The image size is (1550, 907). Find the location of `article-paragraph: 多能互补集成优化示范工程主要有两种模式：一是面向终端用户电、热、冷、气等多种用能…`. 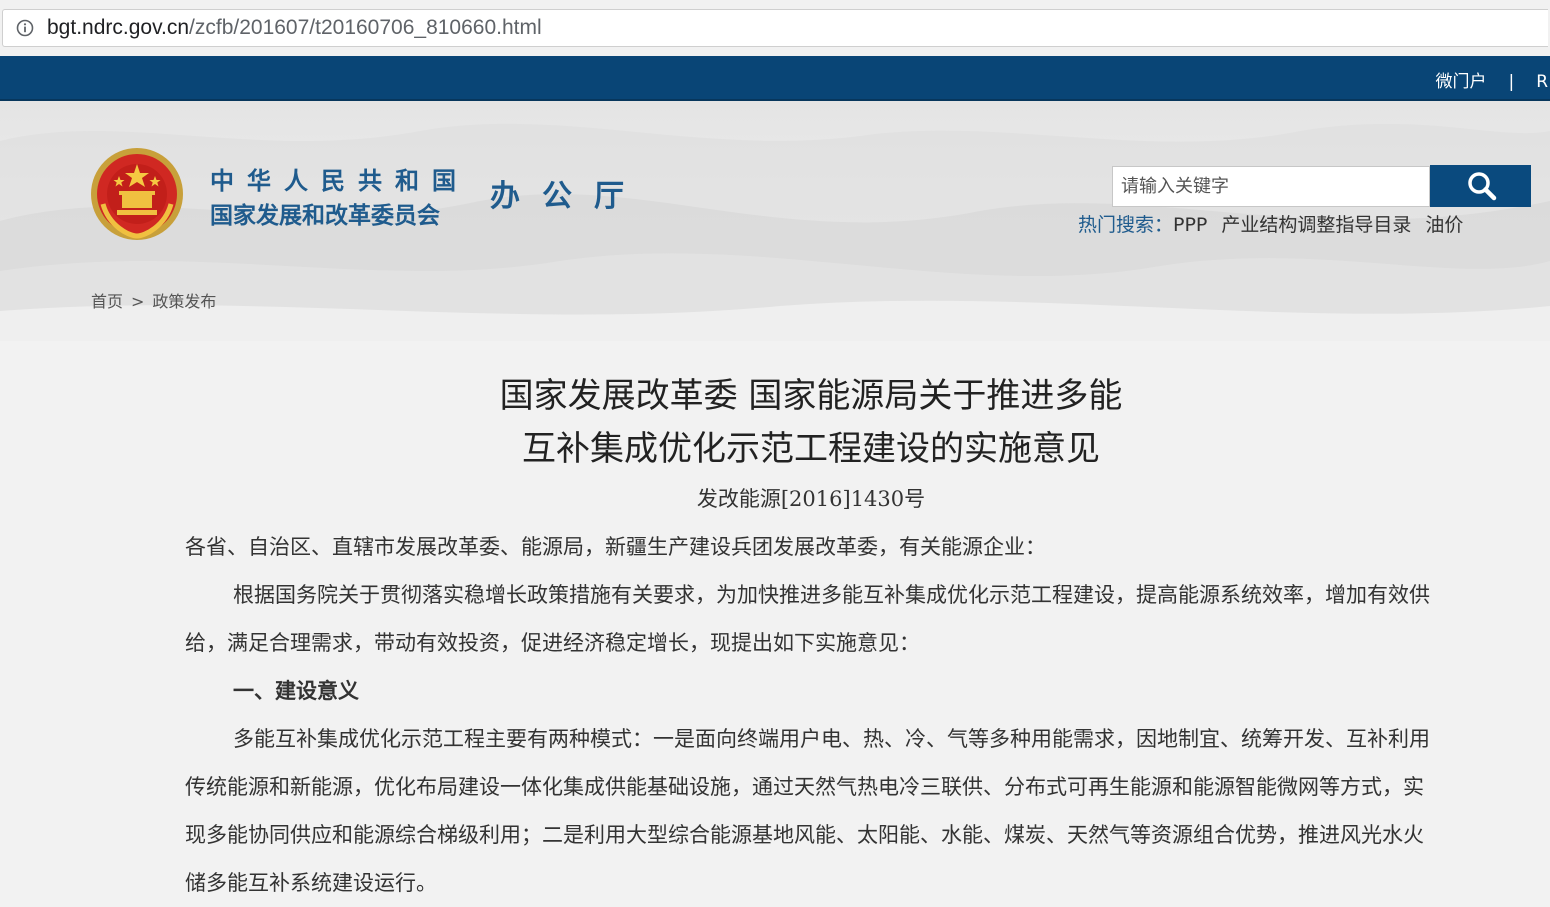

article-paragraph: 多能互补集成优化示范工程主要有两种模式：一是面向终端用户电、热、冷、气等多种用能… is located at coordinates (807, 811).